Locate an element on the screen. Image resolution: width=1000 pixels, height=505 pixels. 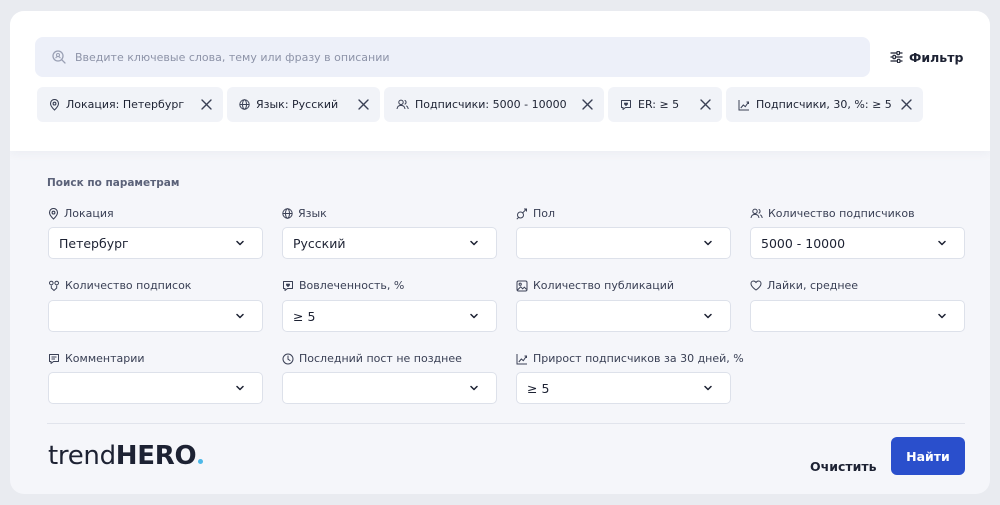
gender-select is located at coordinates (623, 243).